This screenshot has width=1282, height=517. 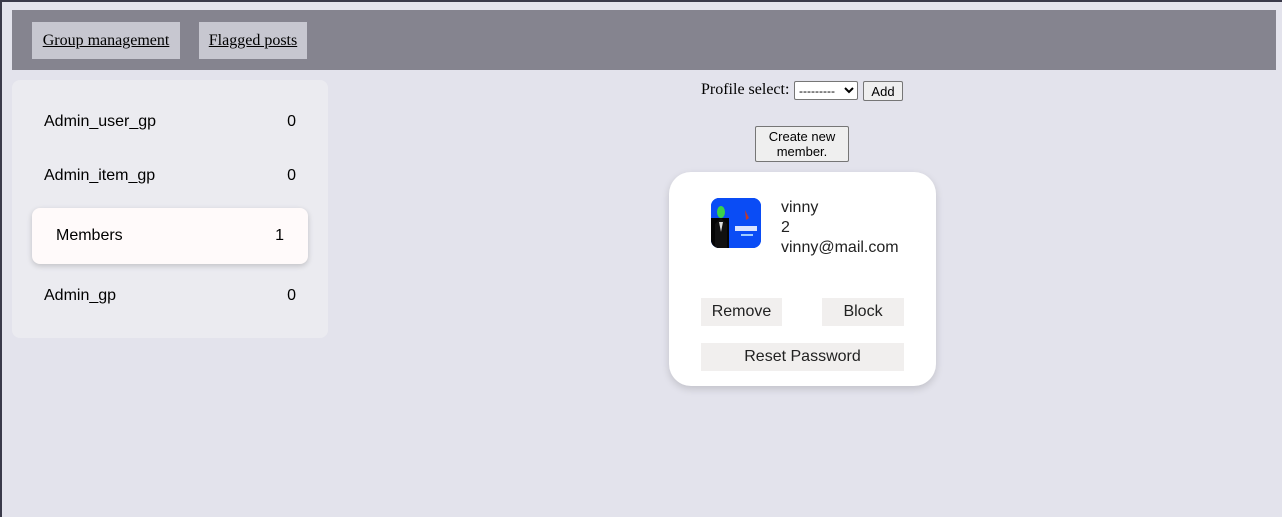 I want to click on avatar, so click(x=736, y=223).